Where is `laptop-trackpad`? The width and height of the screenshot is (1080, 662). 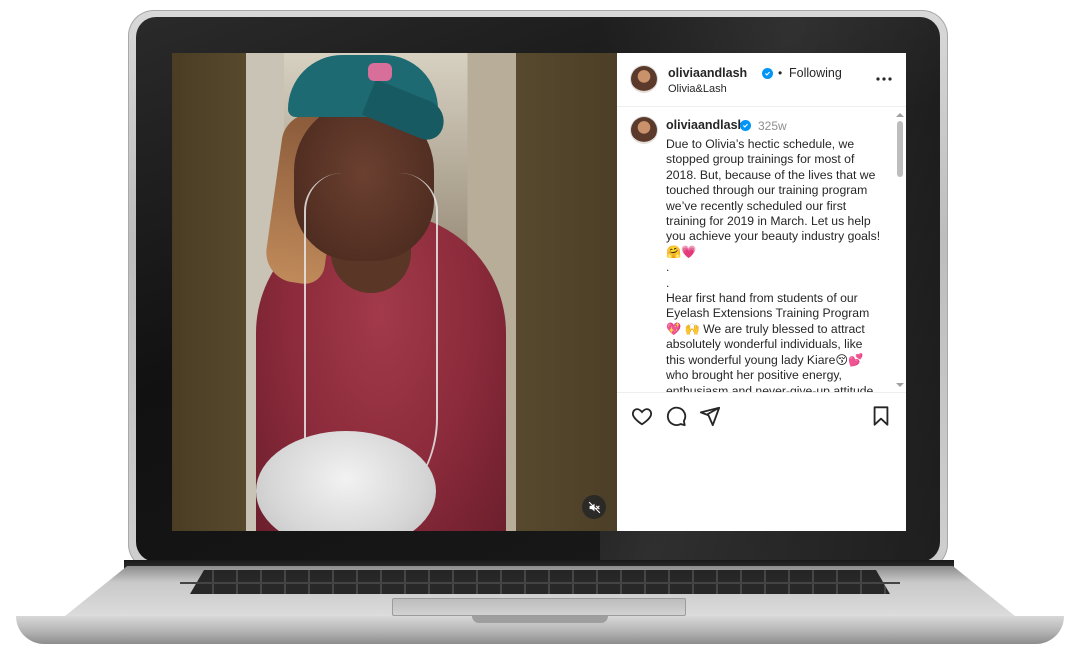 laptop-trackpad is located at coordinates (539, 607).